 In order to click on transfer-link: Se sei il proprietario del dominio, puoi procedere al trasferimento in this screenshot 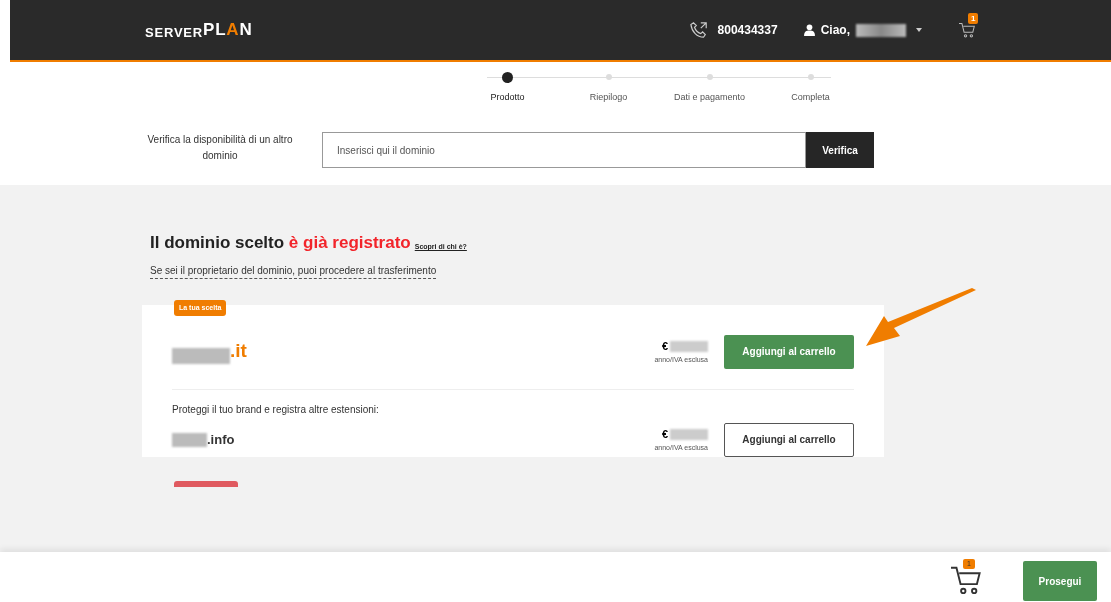, I will do `click(293, 270)`.